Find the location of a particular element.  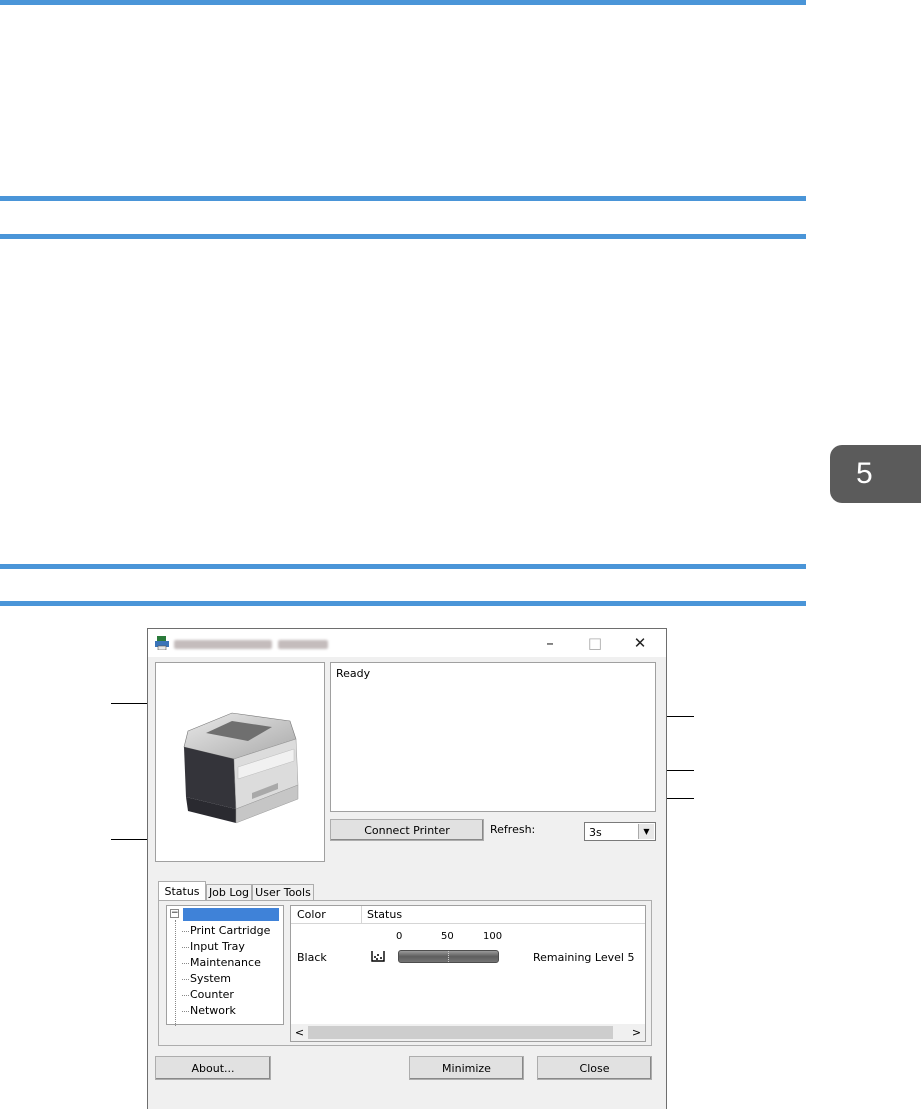

tree-item-maintenance: Maintenance is located at coordinates (221, 962).